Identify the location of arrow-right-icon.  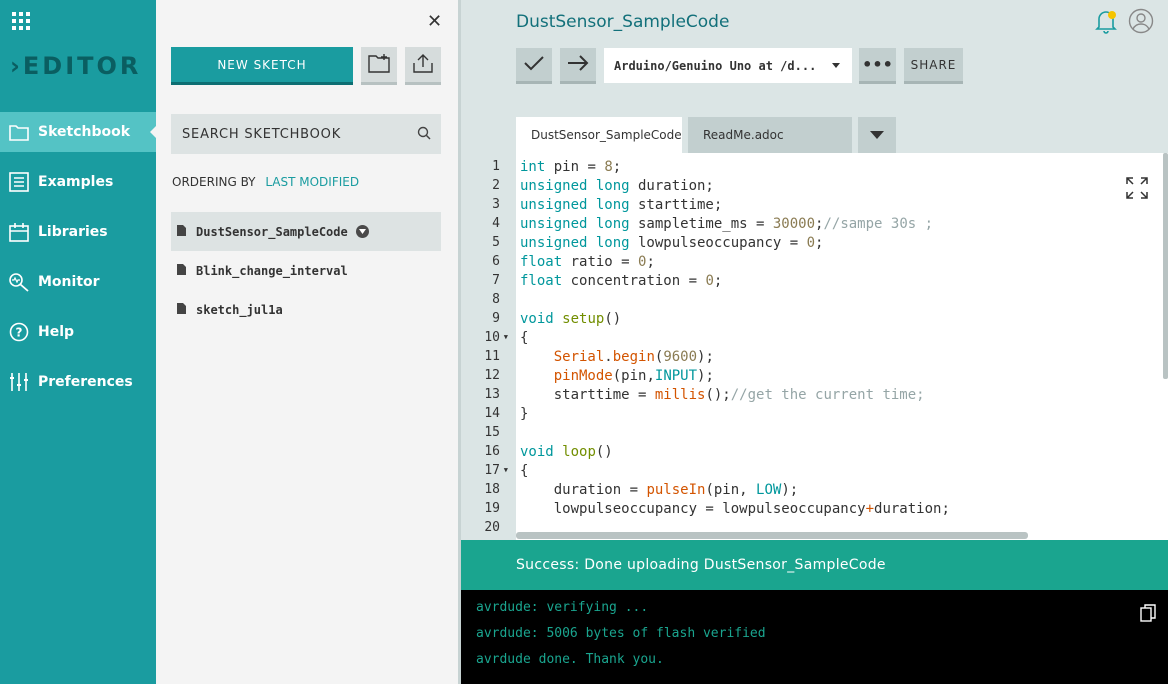
(578, 64).